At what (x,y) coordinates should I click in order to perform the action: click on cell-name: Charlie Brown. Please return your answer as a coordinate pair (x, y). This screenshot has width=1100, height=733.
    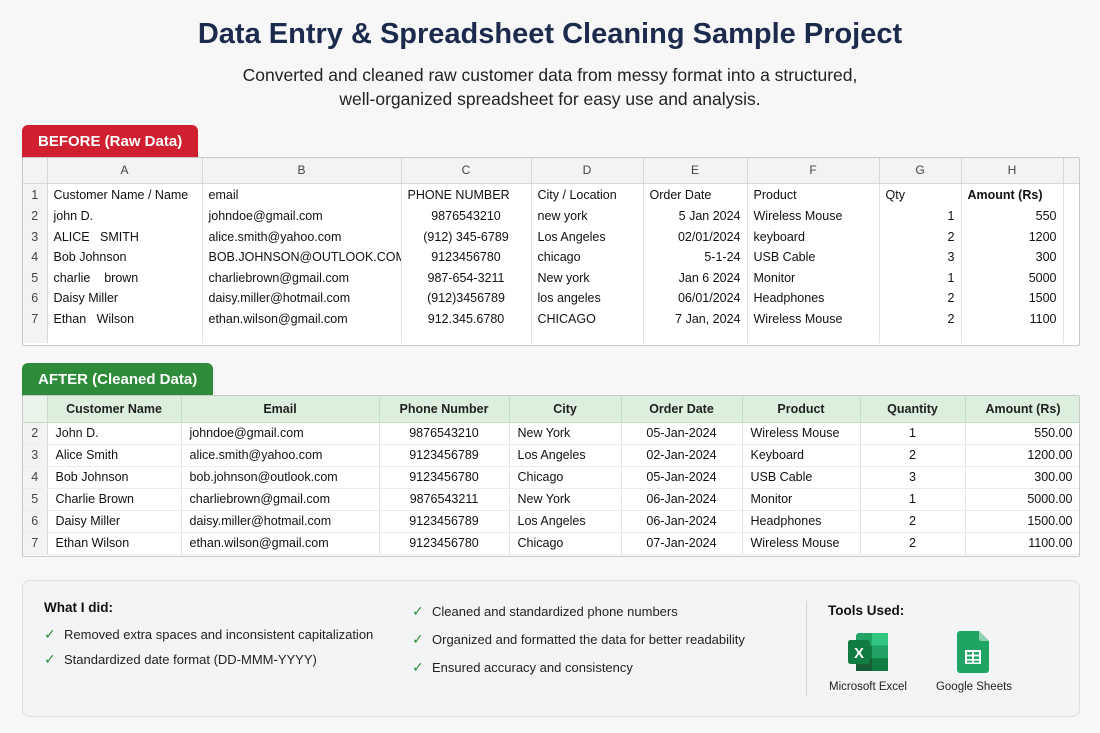
    Looking at the image, I should click on (114, 499).